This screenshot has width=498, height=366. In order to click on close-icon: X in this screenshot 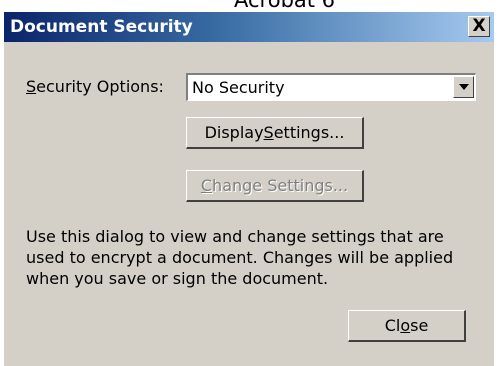, I will do `click(479, 26)`.